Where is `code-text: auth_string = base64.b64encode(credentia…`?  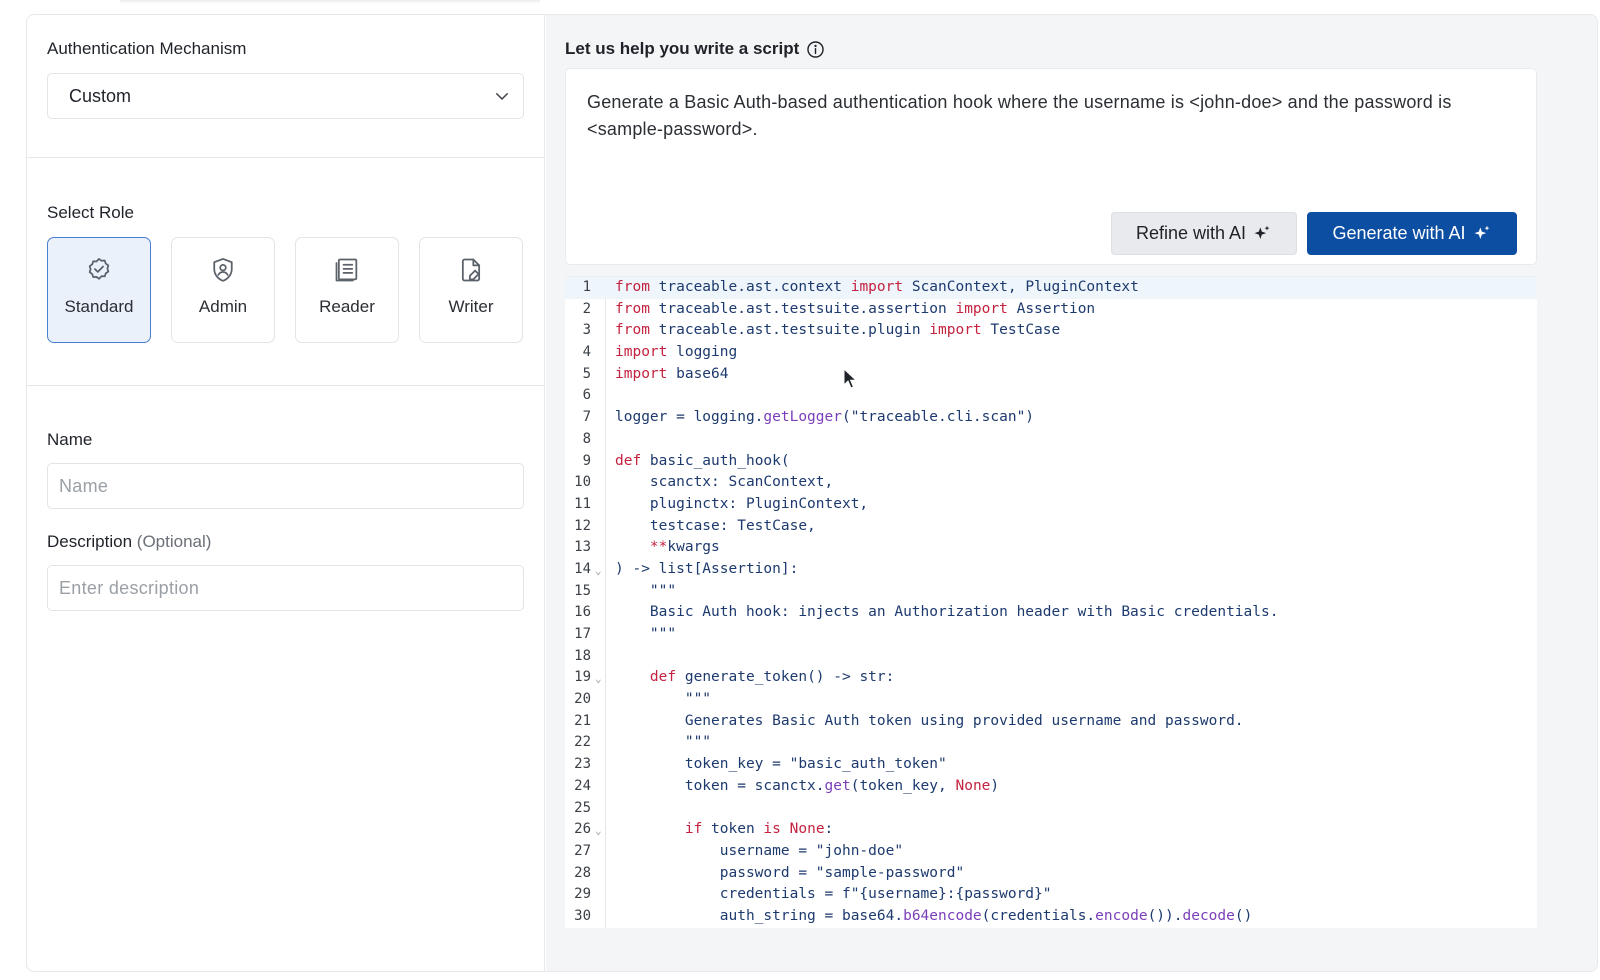
code-text: auth_string = base64.b64encode(credentia… is located at coordinates (934, 915).